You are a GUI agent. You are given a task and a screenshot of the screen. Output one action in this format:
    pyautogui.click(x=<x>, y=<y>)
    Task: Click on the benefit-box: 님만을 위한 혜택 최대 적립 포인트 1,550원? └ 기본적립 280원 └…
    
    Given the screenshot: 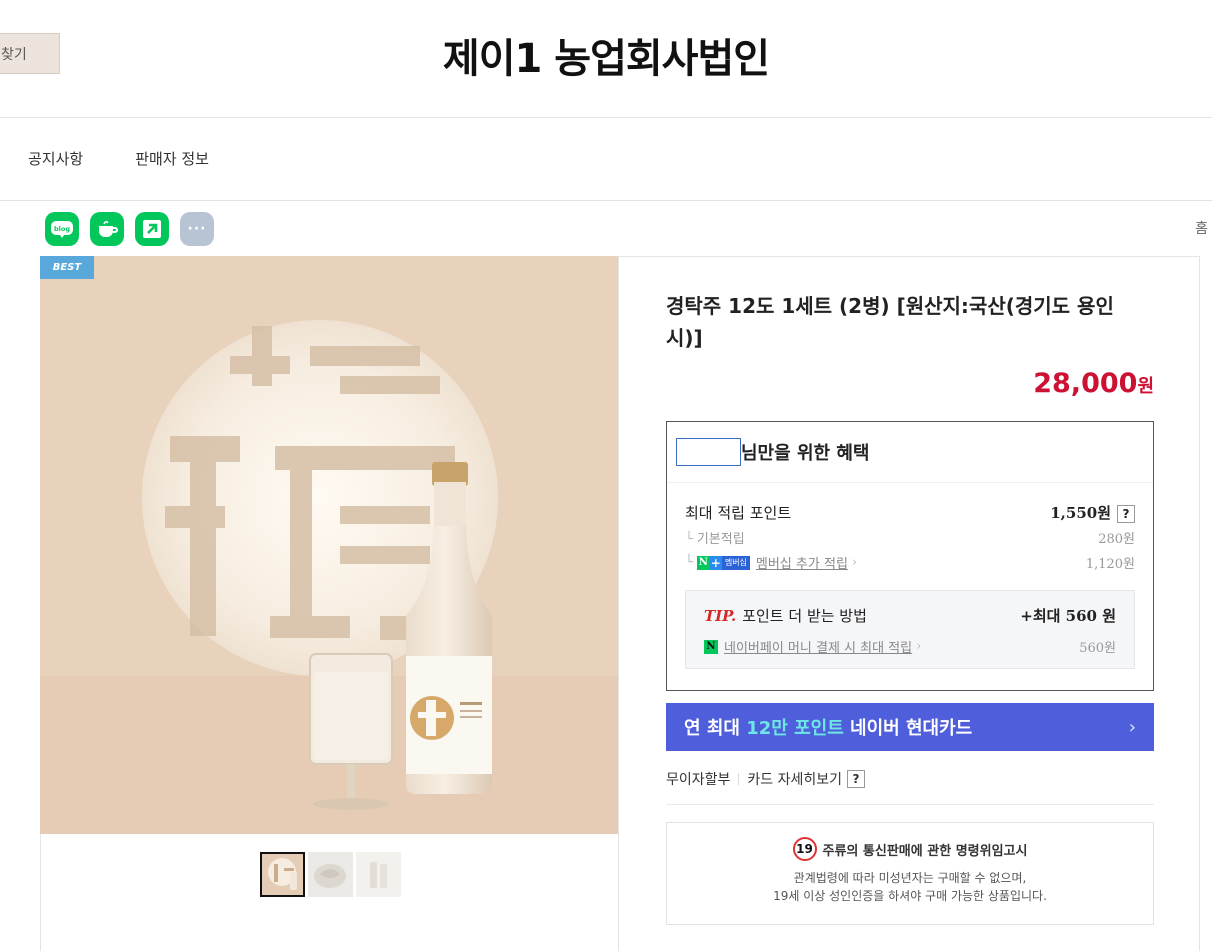 What is the action you would take?
    pyautogui.click(x=910, y=556)
    